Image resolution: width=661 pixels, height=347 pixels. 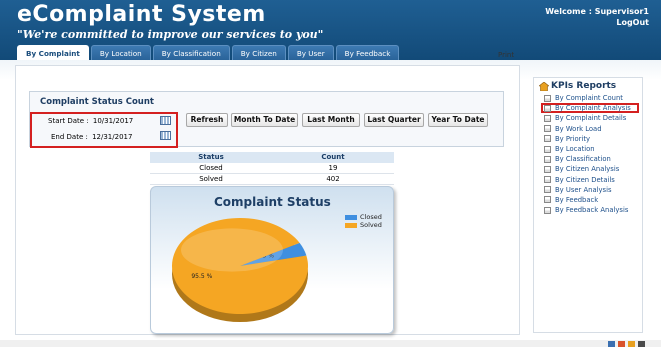 What do you see at coordinates (272, 157) in the screenshot?
I see `table-header-row: Status Count` at bounding box center [272, 157].